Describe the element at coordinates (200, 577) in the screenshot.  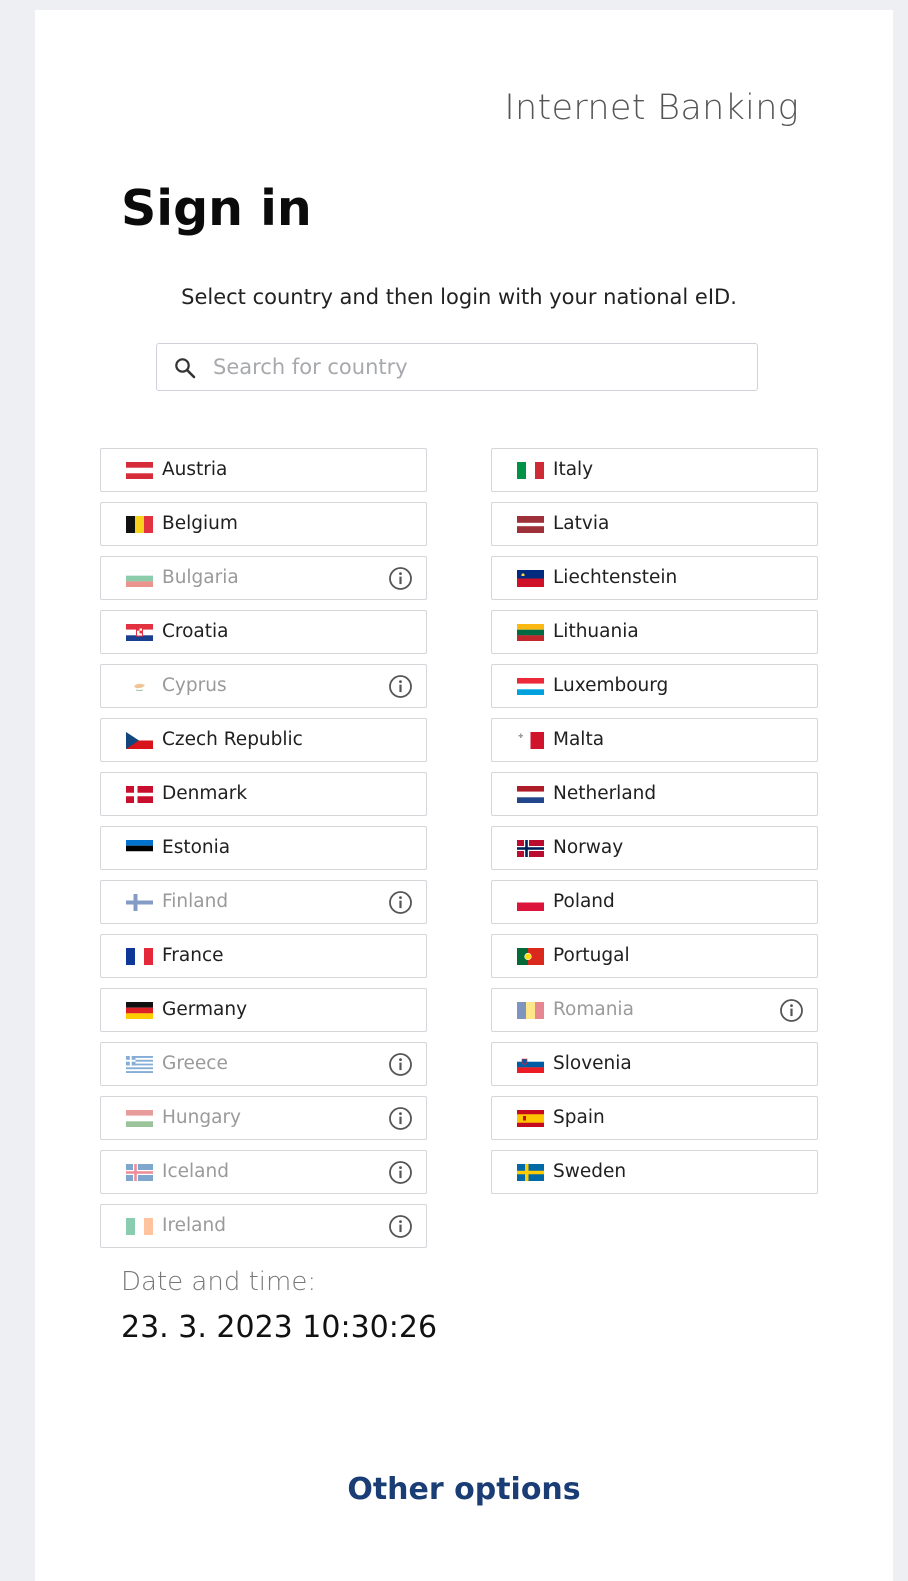
I see `country-name: Bulgaria` at that location.